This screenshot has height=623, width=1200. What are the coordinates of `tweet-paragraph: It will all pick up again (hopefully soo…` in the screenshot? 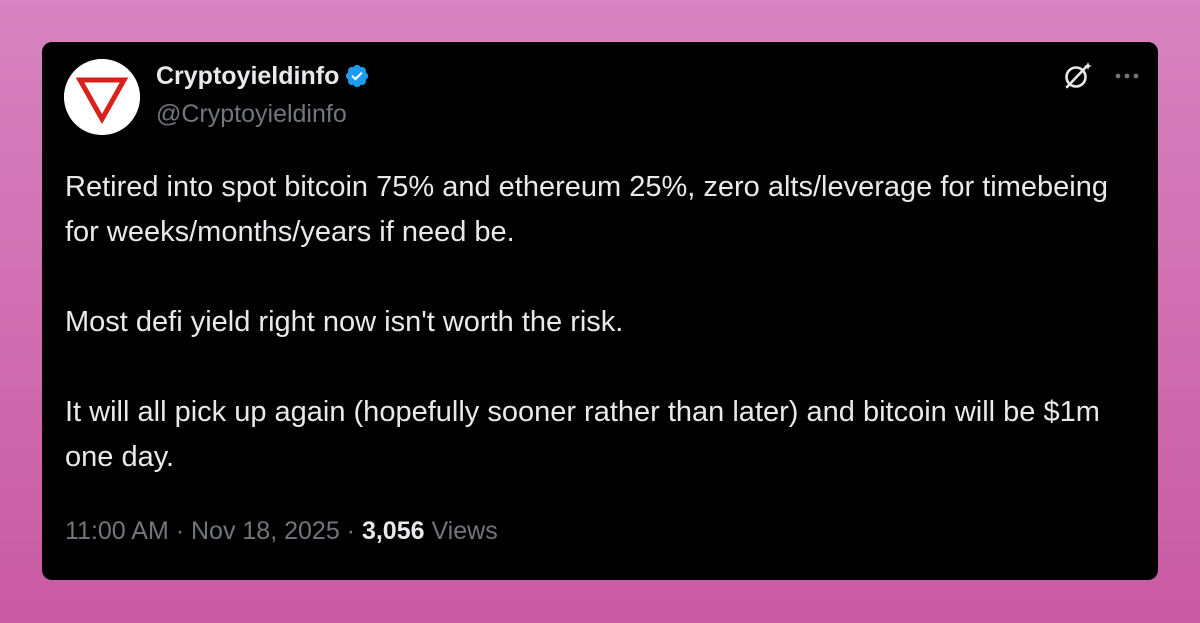 It's located at (582, 434).